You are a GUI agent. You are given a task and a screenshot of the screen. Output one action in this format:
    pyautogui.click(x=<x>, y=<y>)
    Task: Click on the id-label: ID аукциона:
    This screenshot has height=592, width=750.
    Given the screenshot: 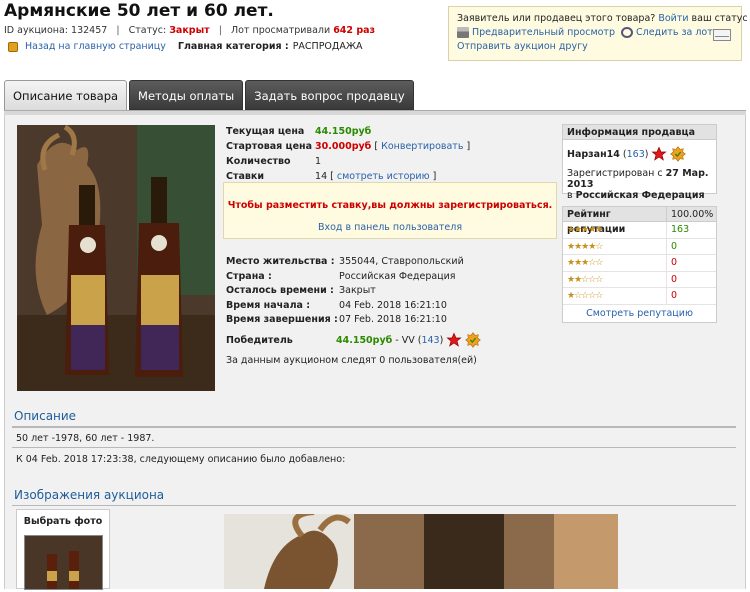 What is the action you would take?
    pyautogui.click(x=36, y=30)
    